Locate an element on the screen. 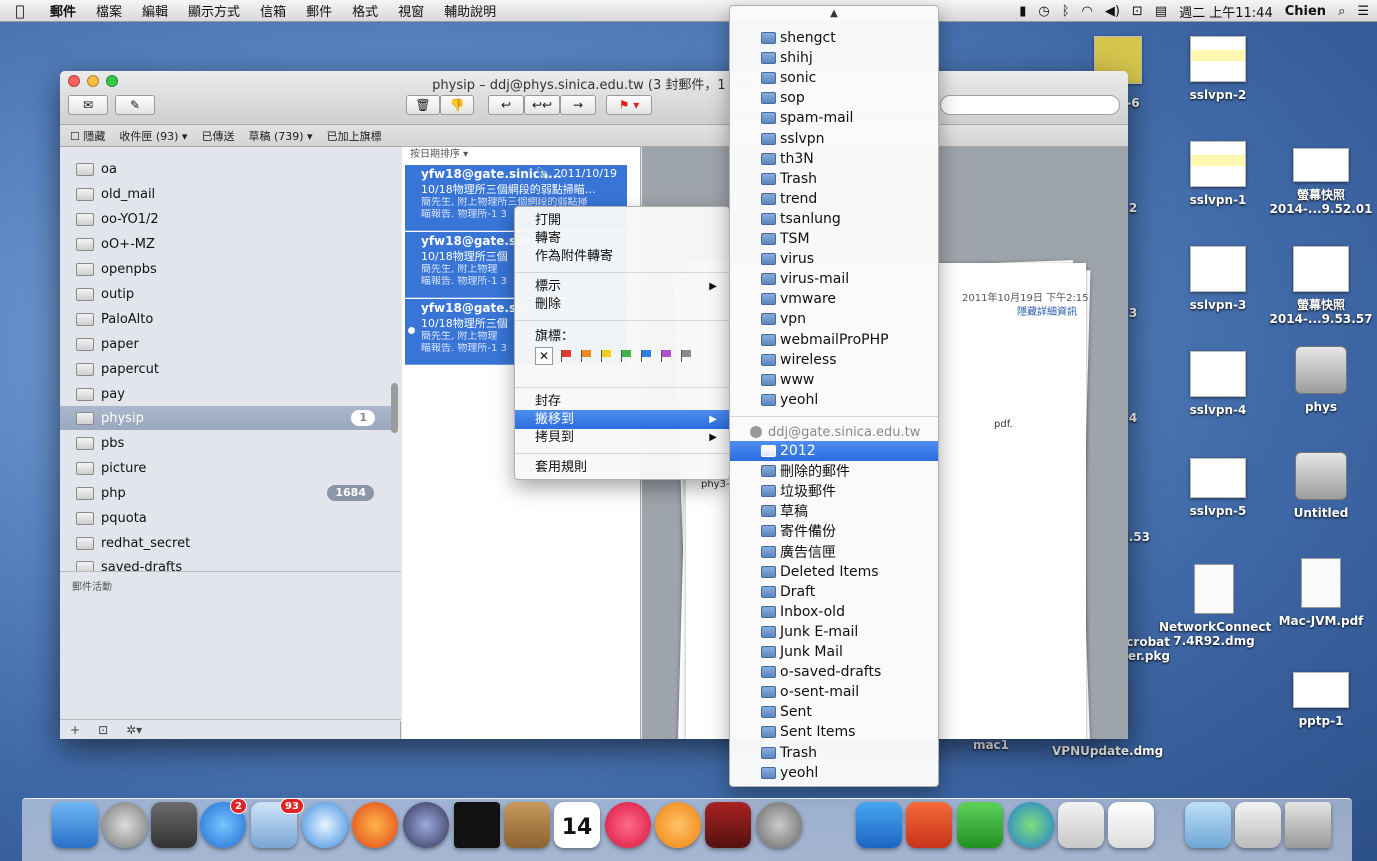  move-target-yeohl: yeohl is located at coordinates (834, 773).